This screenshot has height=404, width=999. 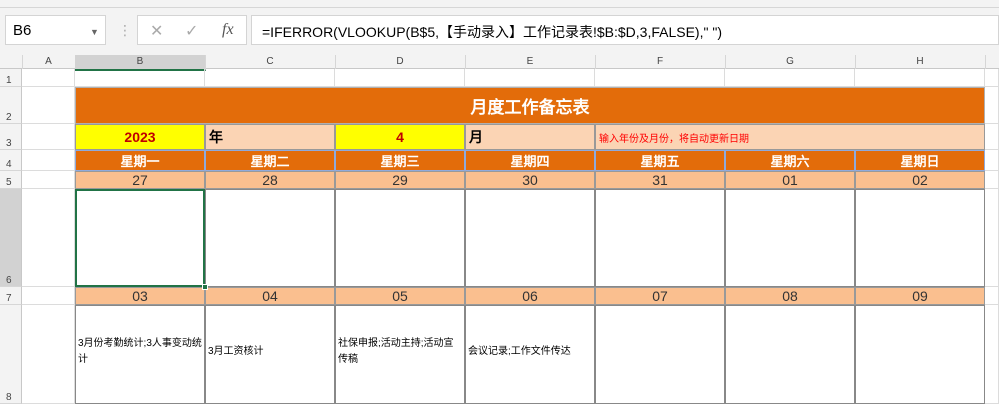 I want to click on date-cell: 05, so click(x=400, y=296).